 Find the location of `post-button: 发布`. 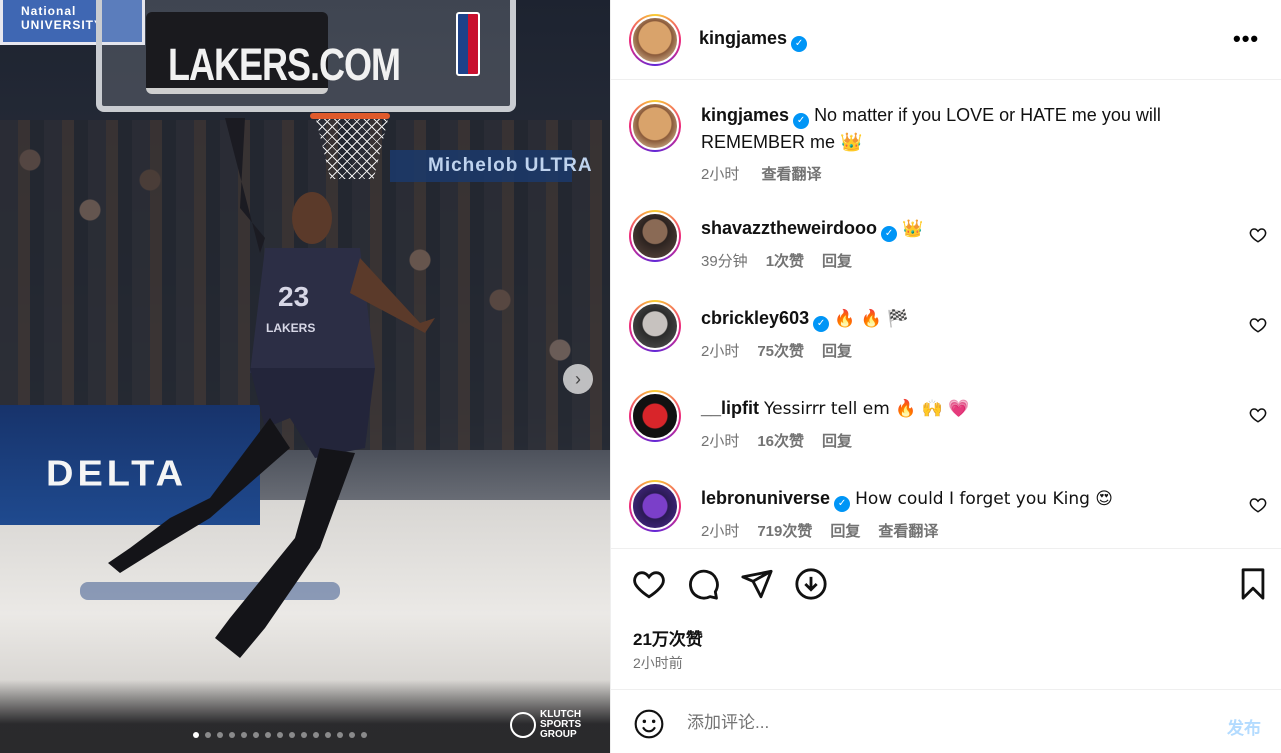

post-button: 发布 is located at coordinates (1244, 726).